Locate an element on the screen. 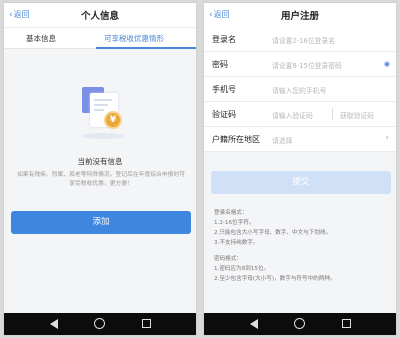  rule-line: 密码格式： is located at coordinates (228, 259).